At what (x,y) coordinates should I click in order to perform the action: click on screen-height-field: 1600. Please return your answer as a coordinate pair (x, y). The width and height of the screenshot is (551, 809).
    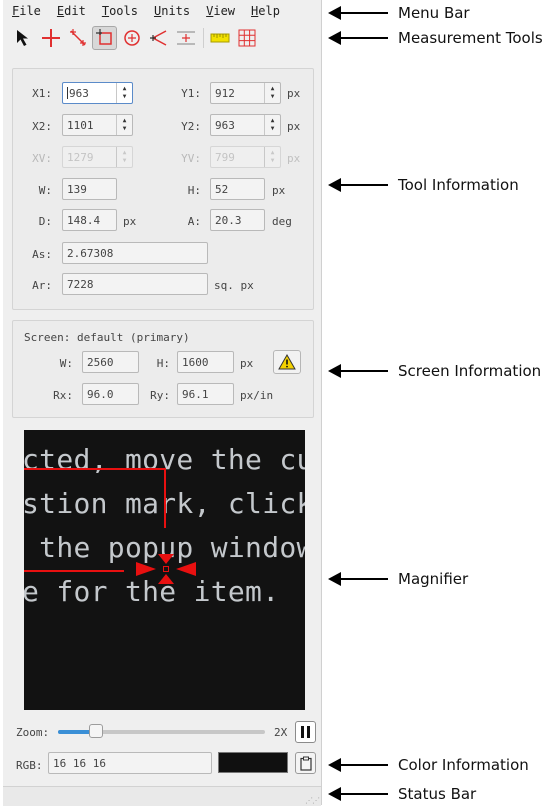
    Looking at the image, I should click on (205, 362).